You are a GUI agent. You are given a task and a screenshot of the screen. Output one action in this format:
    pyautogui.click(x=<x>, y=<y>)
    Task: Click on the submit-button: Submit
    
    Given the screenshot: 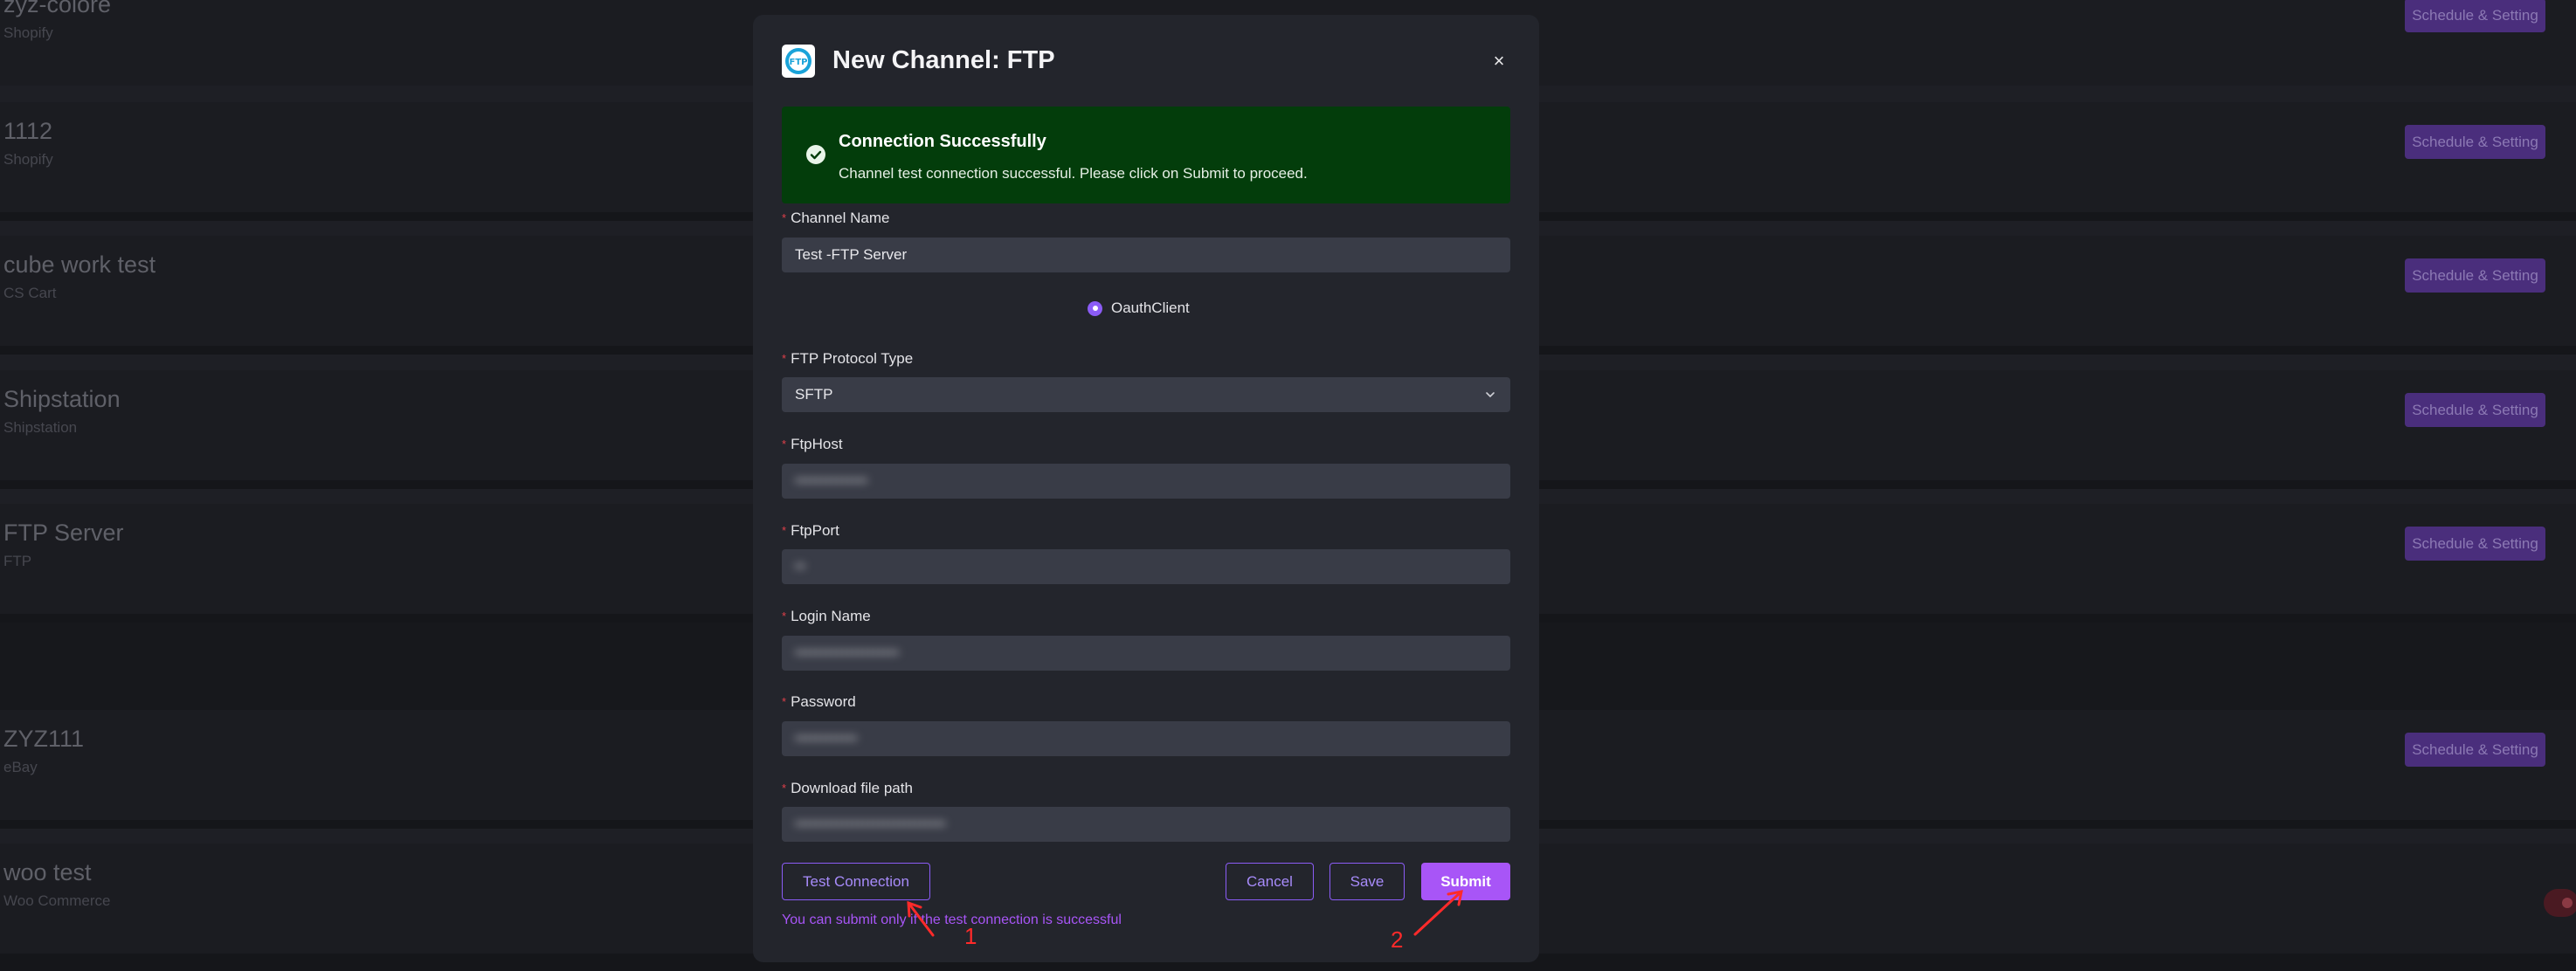 What is the action you would take?
    pyautogui.click(x=1465, y=881)
    